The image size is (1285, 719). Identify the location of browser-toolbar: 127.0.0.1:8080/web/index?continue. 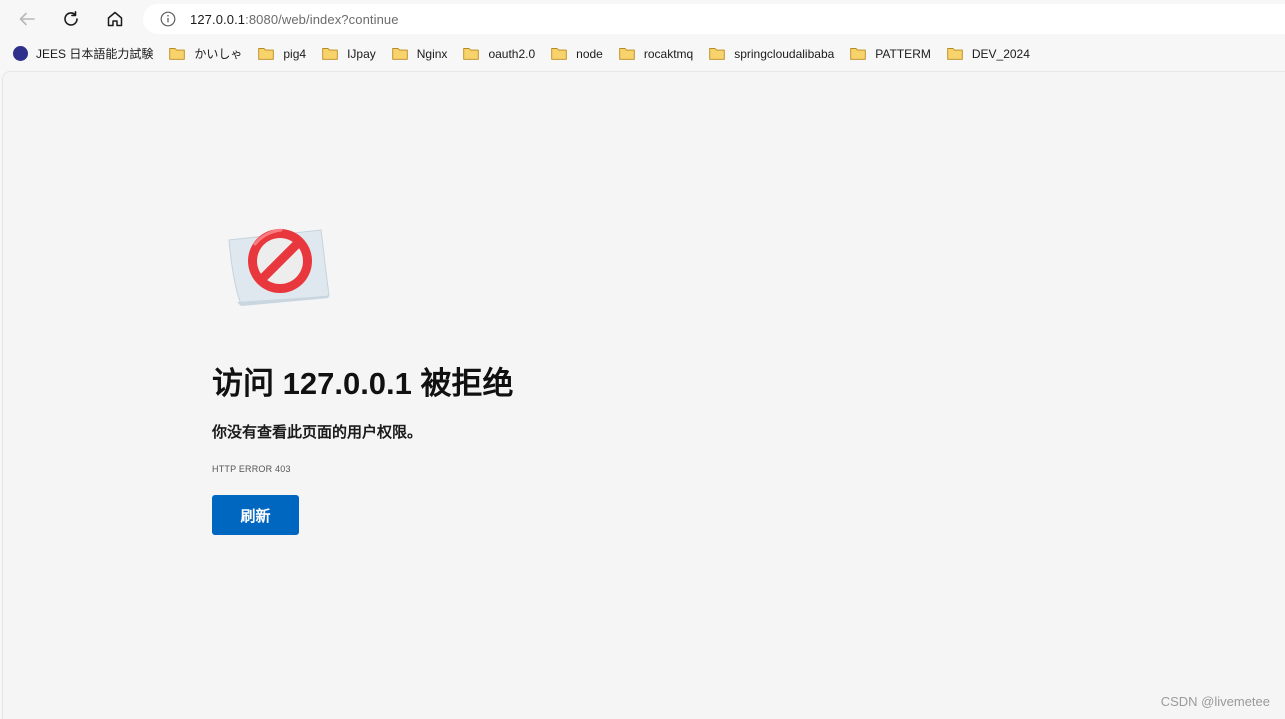
(642, 19).